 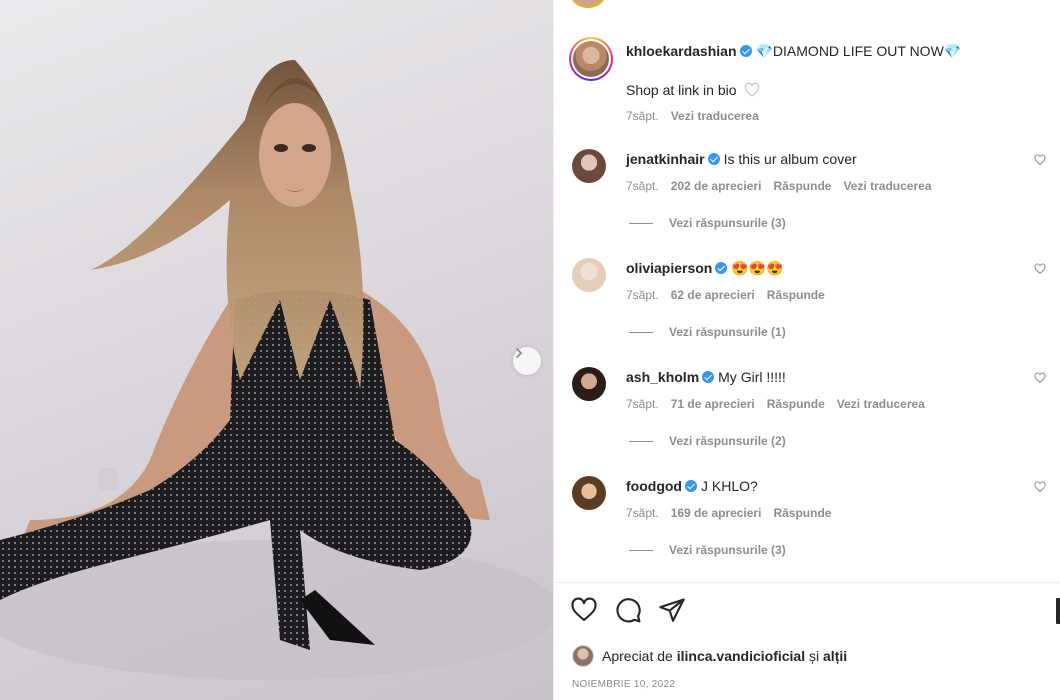 What do you see at coordinates (665, 159) in the screenshot?
I see `comment-username: jenatkinhair` at bounding box center [665, 159].